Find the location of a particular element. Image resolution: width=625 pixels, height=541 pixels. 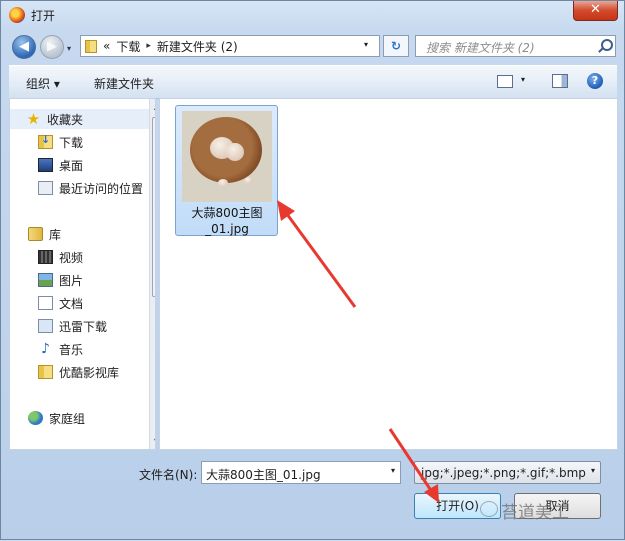

view-options-icon is located at coordinates (505, 81).